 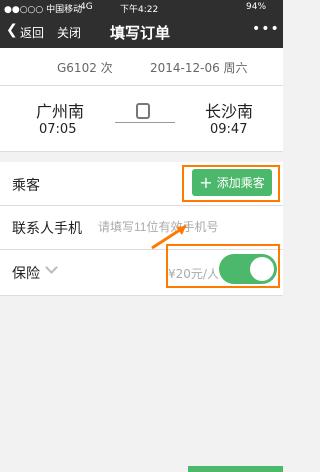 What do you see at coordinates (32, 32) in the screenshot?
I see `back-button: 返回` at bounding box center [32, 32].